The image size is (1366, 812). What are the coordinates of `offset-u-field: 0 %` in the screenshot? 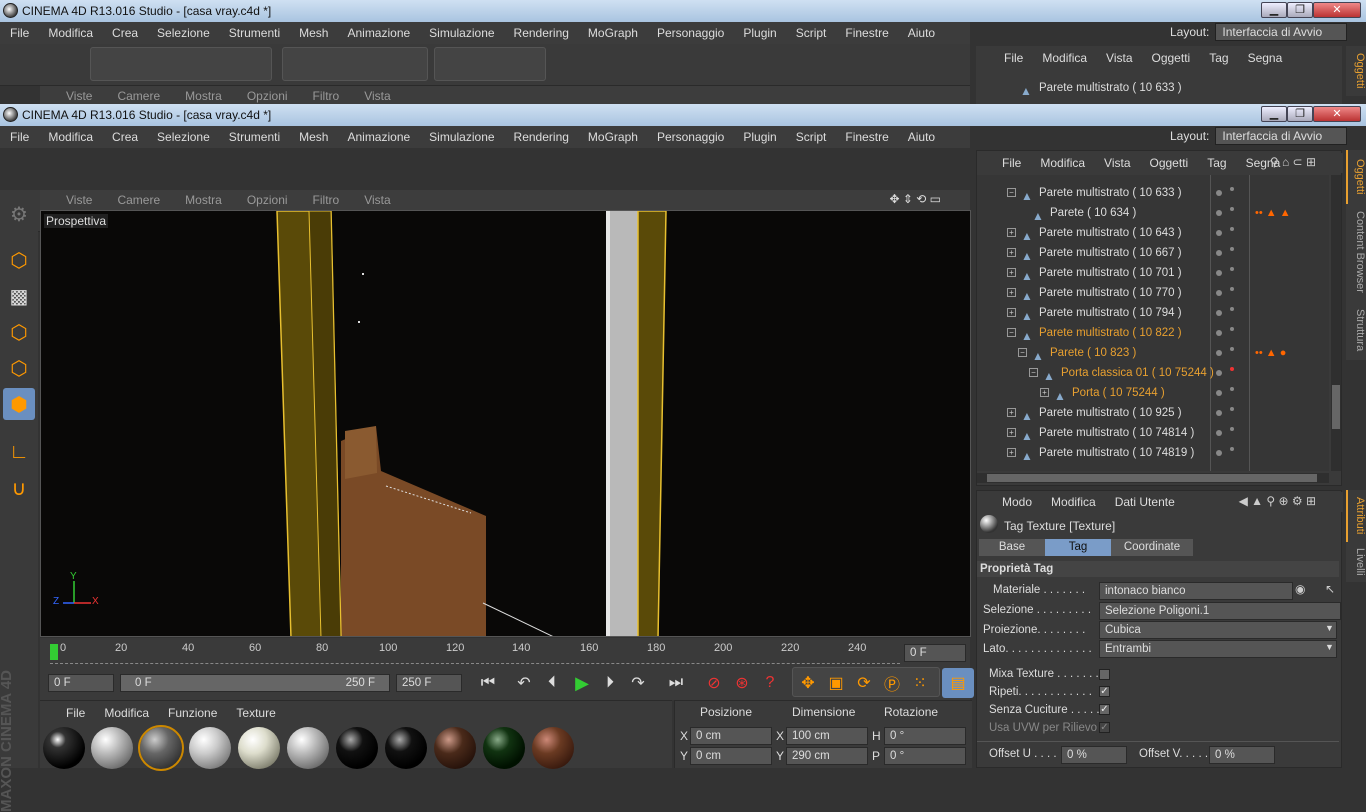 It's located at (1094, 755).